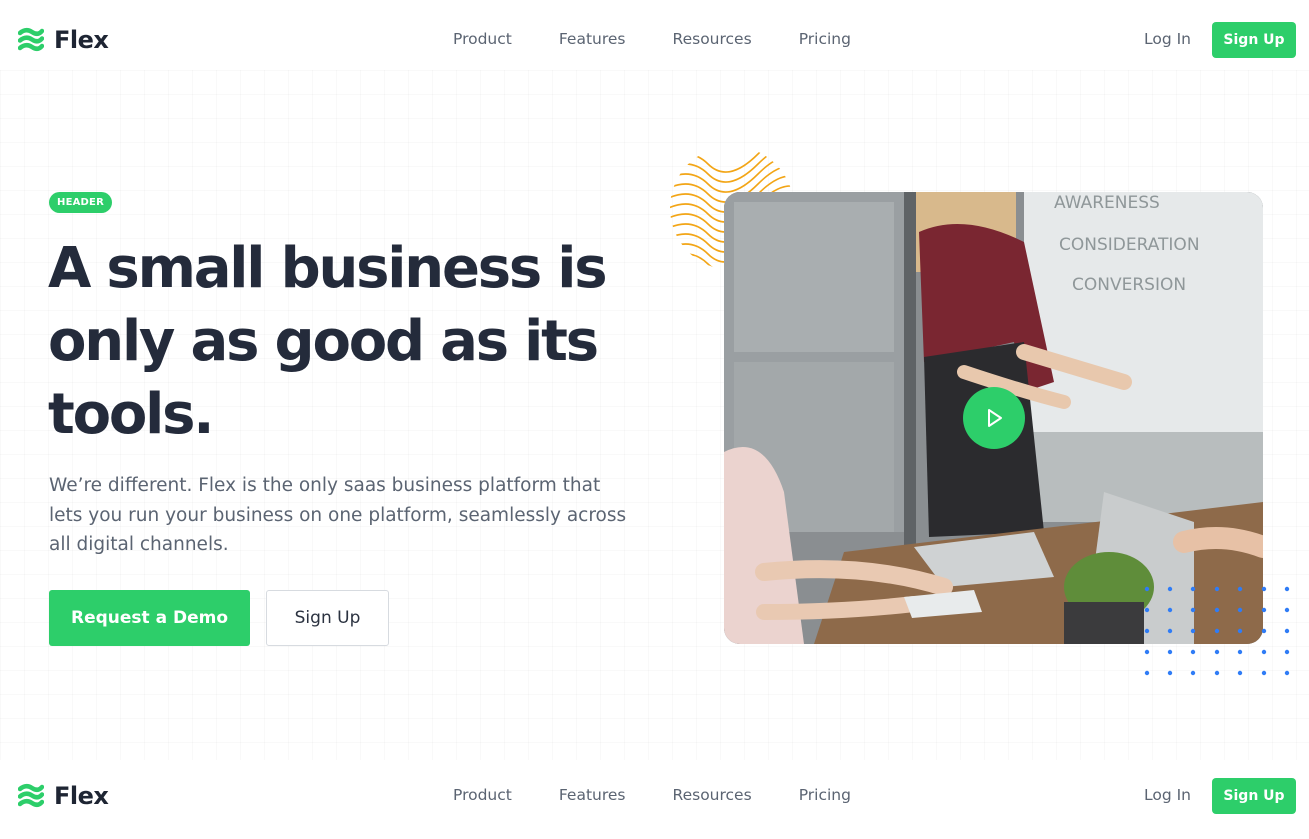  I want to click on play-video-button, so click(994, 418).